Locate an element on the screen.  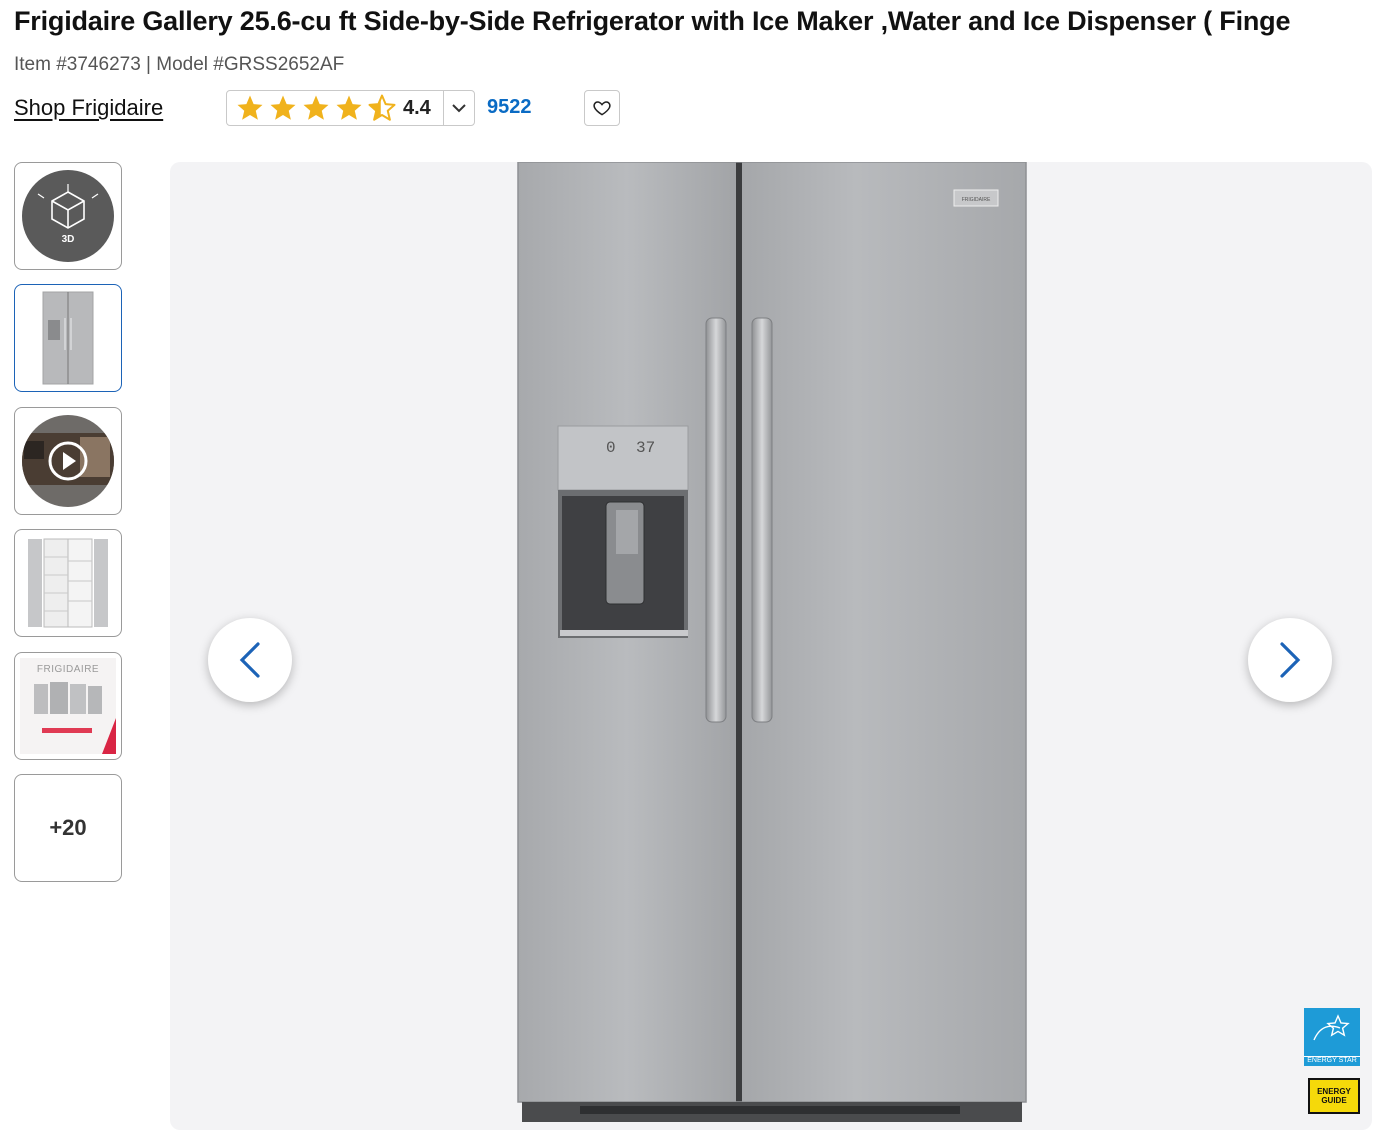
thumbnail-more: +20 is located at coordinates (68, 828).